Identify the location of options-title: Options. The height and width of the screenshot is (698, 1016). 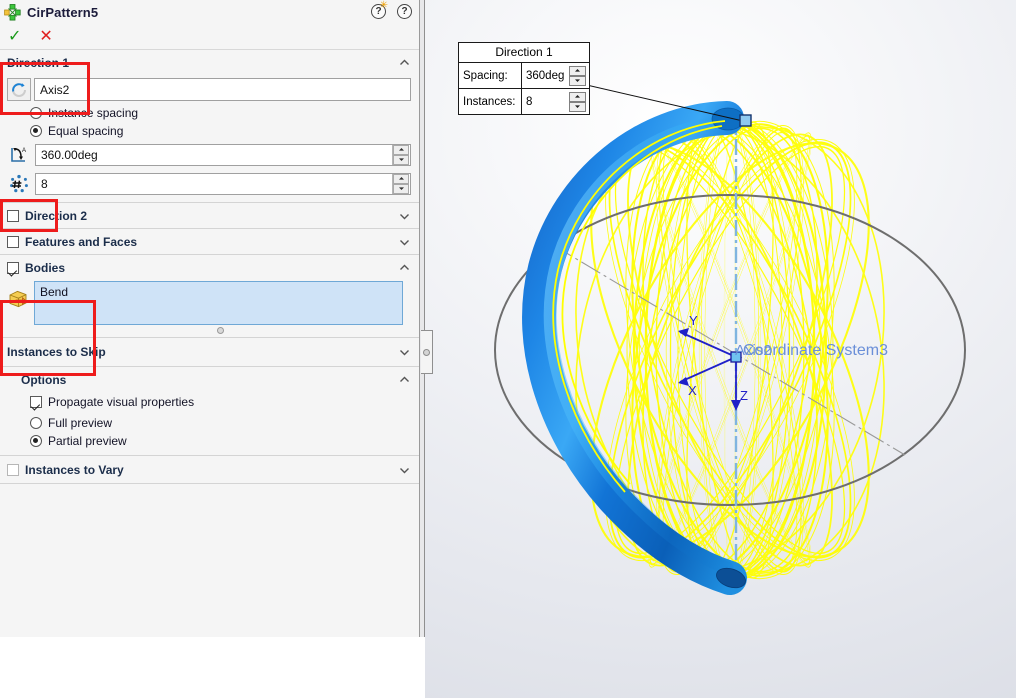
(44, 379).